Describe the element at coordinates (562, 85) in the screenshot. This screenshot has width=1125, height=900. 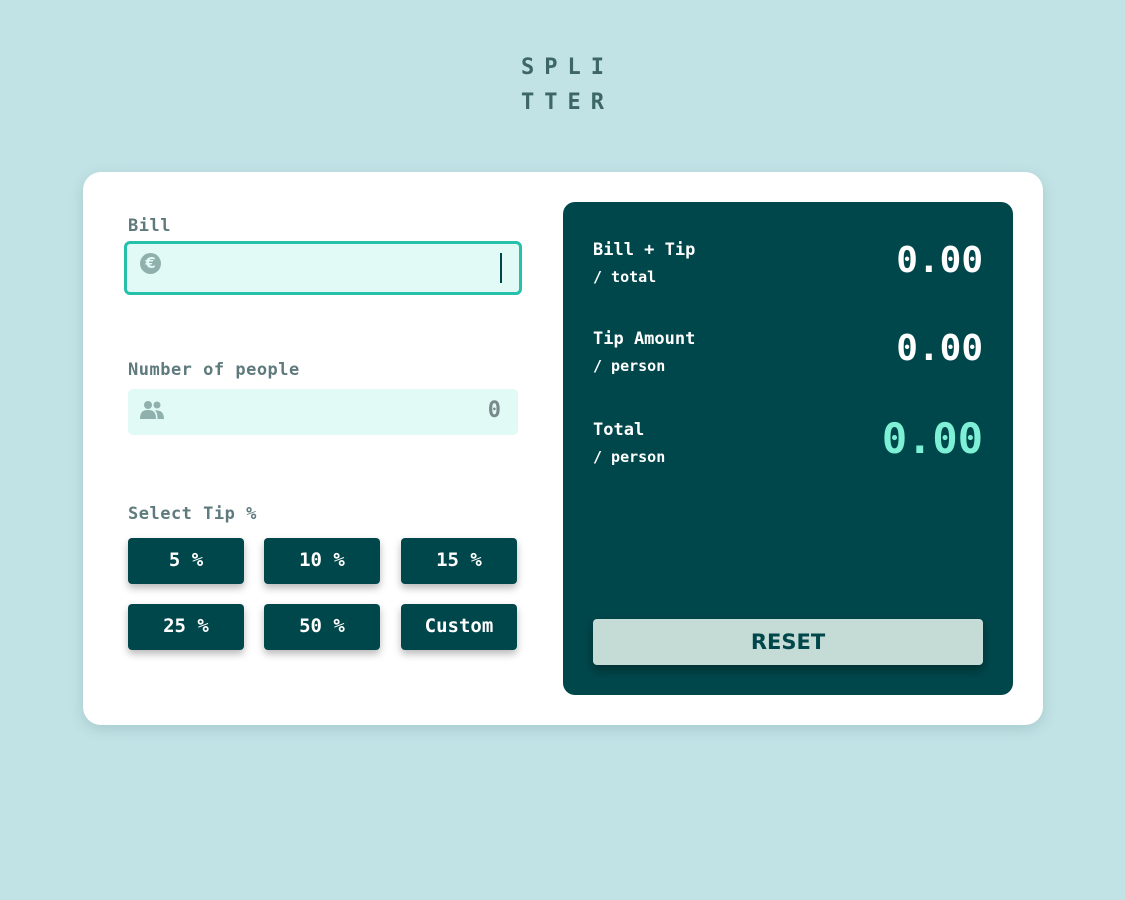
I see `app-logo: SPLI TTER` at that location.